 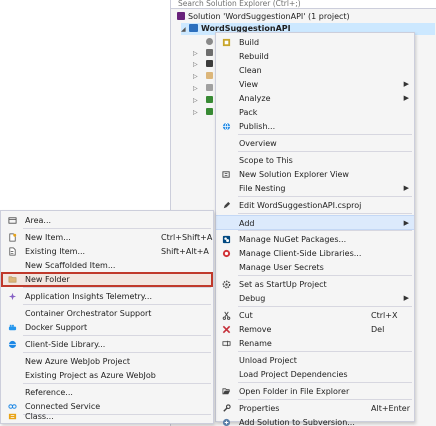 I want to click on menu-item-rename: Rename, so click(x=315, y=343).